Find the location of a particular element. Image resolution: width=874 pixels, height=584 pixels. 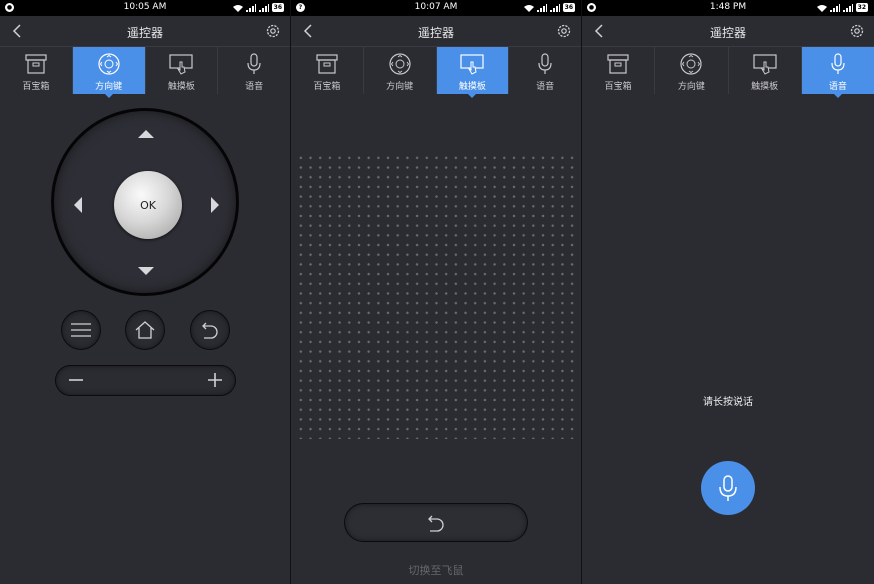

plus-icon is located at coordinates (215, 380).